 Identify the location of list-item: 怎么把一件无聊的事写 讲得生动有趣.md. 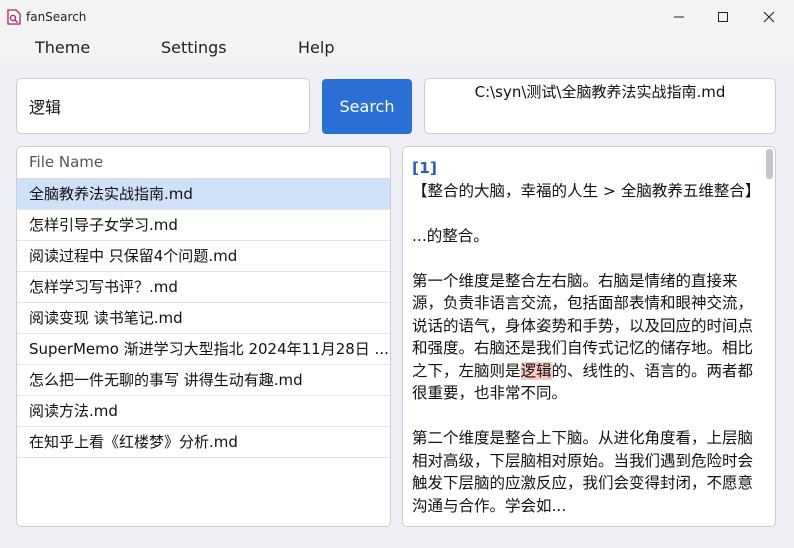
(203, 380).